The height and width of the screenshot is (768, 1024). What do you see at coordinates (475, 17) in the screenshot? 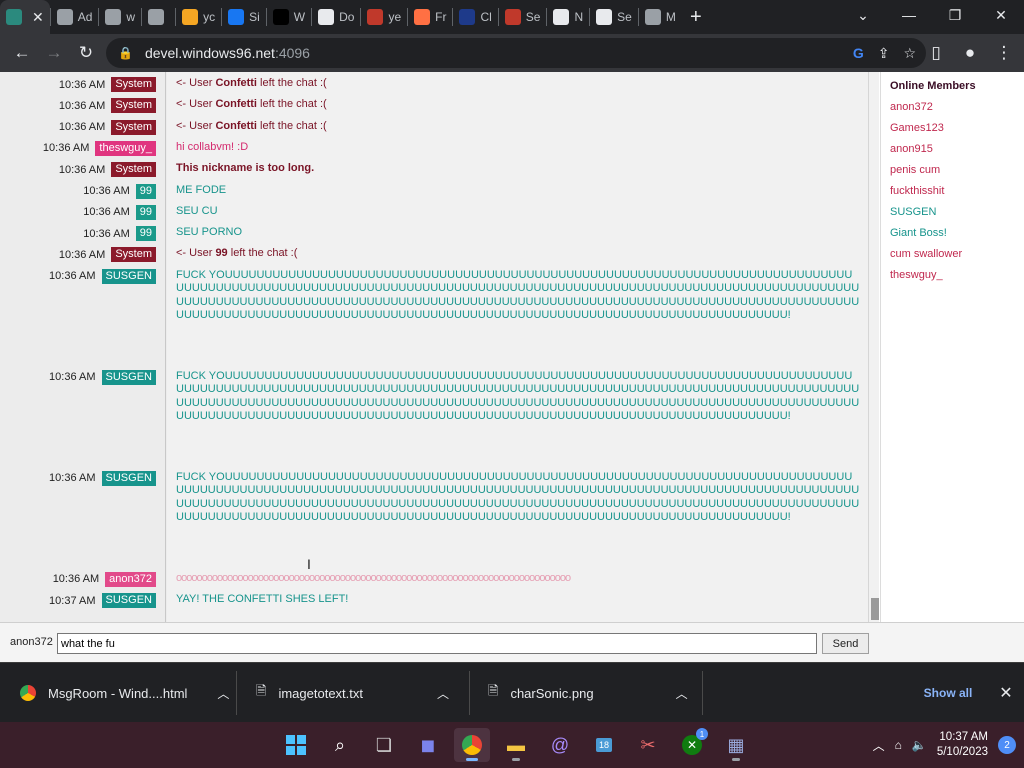
I see `browser-tab: Cl` at bounding box center [475, 17].